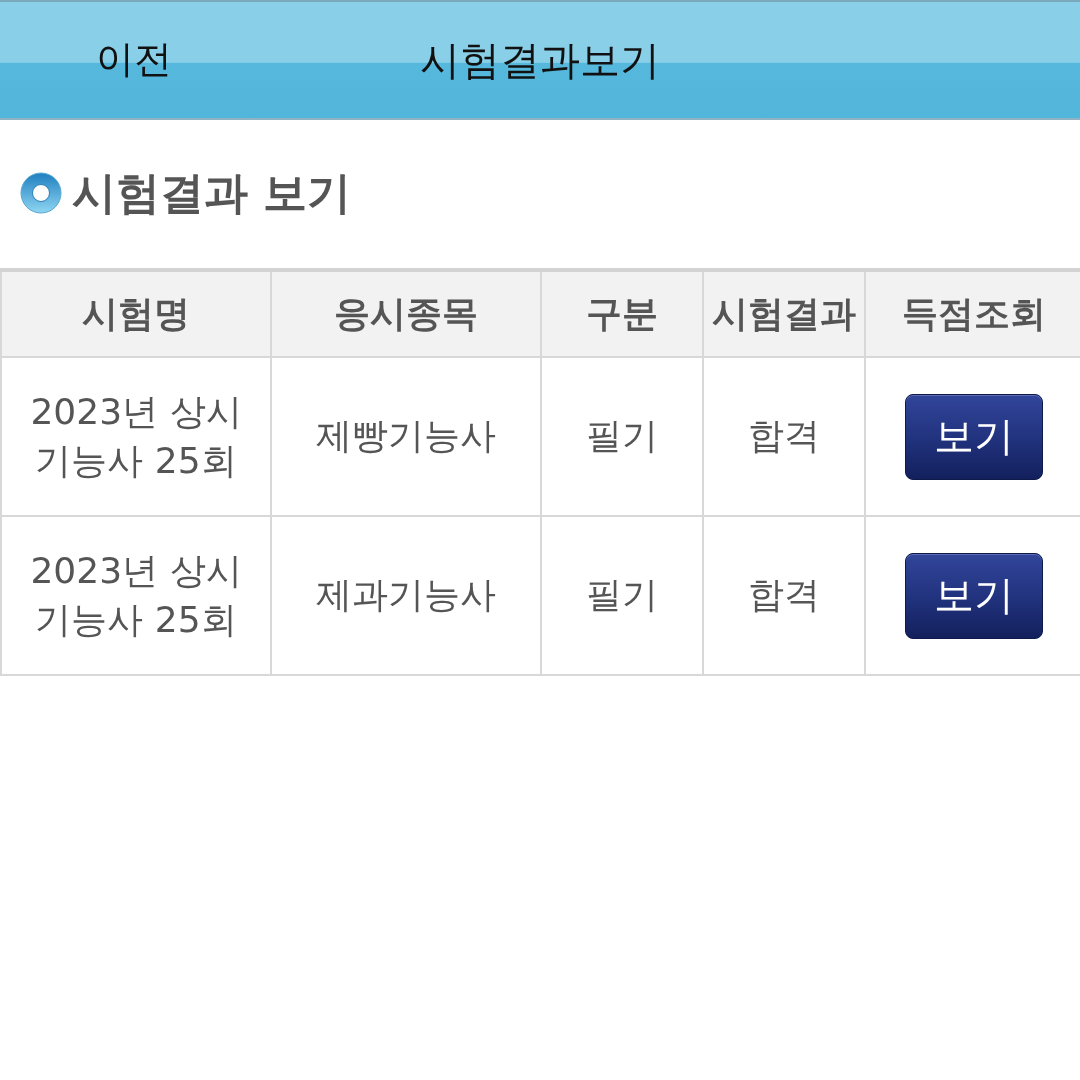 The height and width of the screenshot is (1080, 1080). I want to click on column-header: 시험결과, so click(784, 313).